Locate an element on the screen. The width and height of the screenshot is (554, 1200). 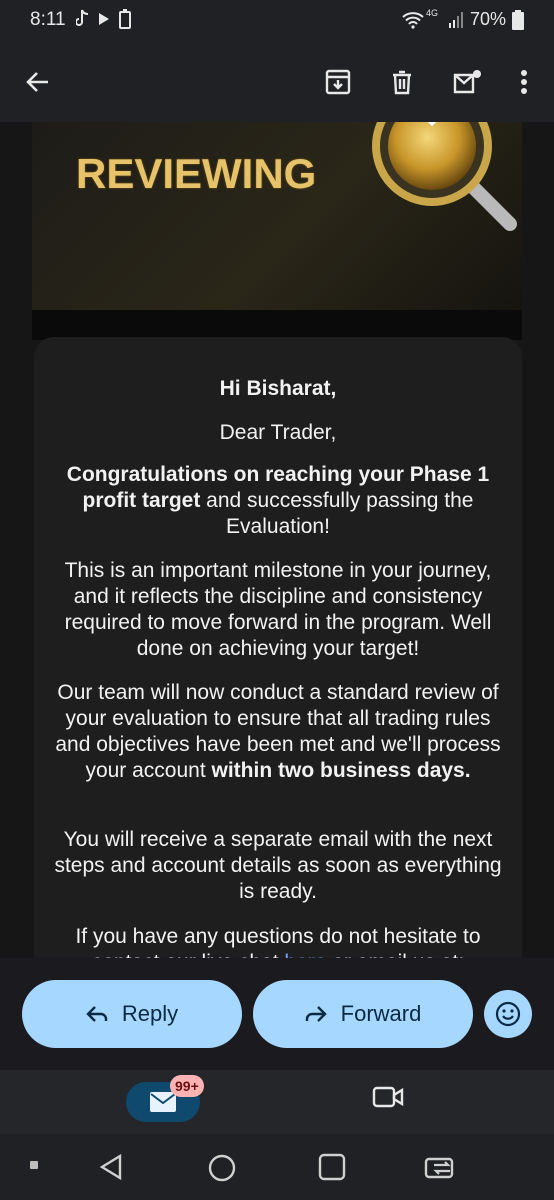
notification-icons is located at coordinates (104, 19).